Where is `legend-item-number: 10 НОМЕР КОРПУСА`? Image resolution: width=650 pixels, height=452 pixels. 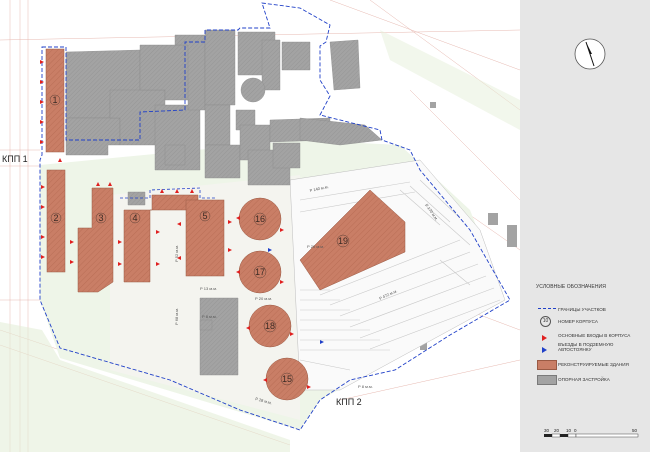 legend-item-number: 10 НОМЕР КОРПУСА is located at coordinates (592, 321).